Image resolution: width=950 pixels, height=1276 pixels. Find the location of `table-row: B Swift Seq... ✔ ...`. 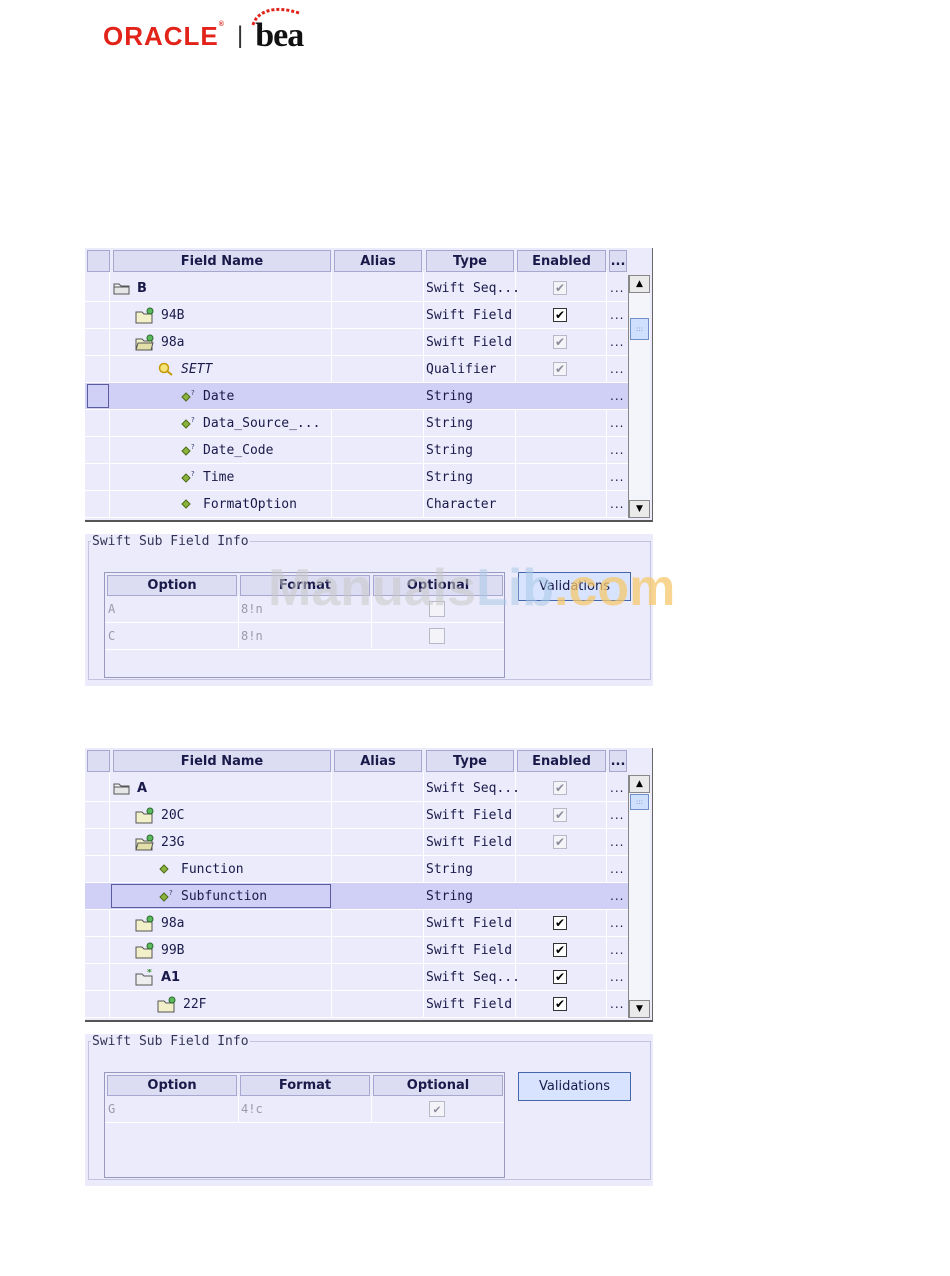

table-row: B Swift Seq... ✔ ... is located at coordinates (356, 288).